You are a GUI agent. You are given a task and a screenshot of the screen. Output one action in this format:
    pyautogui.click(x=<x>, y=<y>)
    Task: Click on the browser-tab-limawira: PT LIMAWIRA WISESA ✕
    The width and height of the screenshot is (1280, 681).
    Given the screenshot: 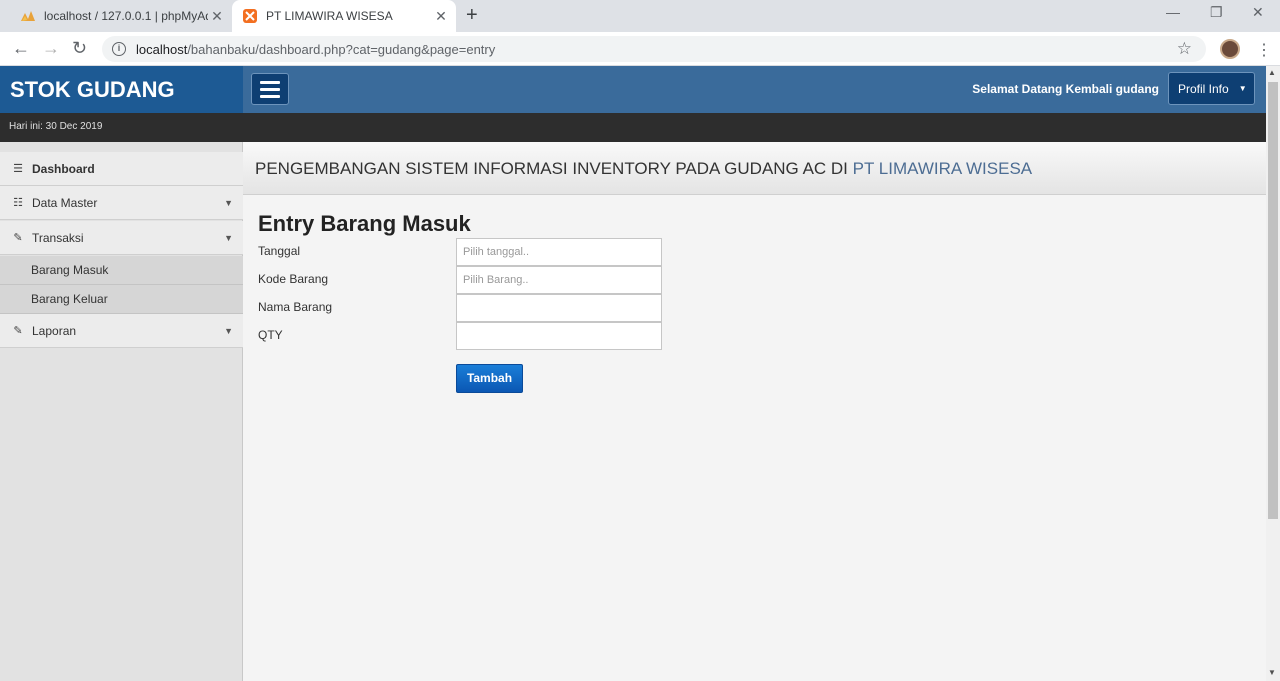 What is the action you would take?
    pyautogui.click(x=344, y=16)
    